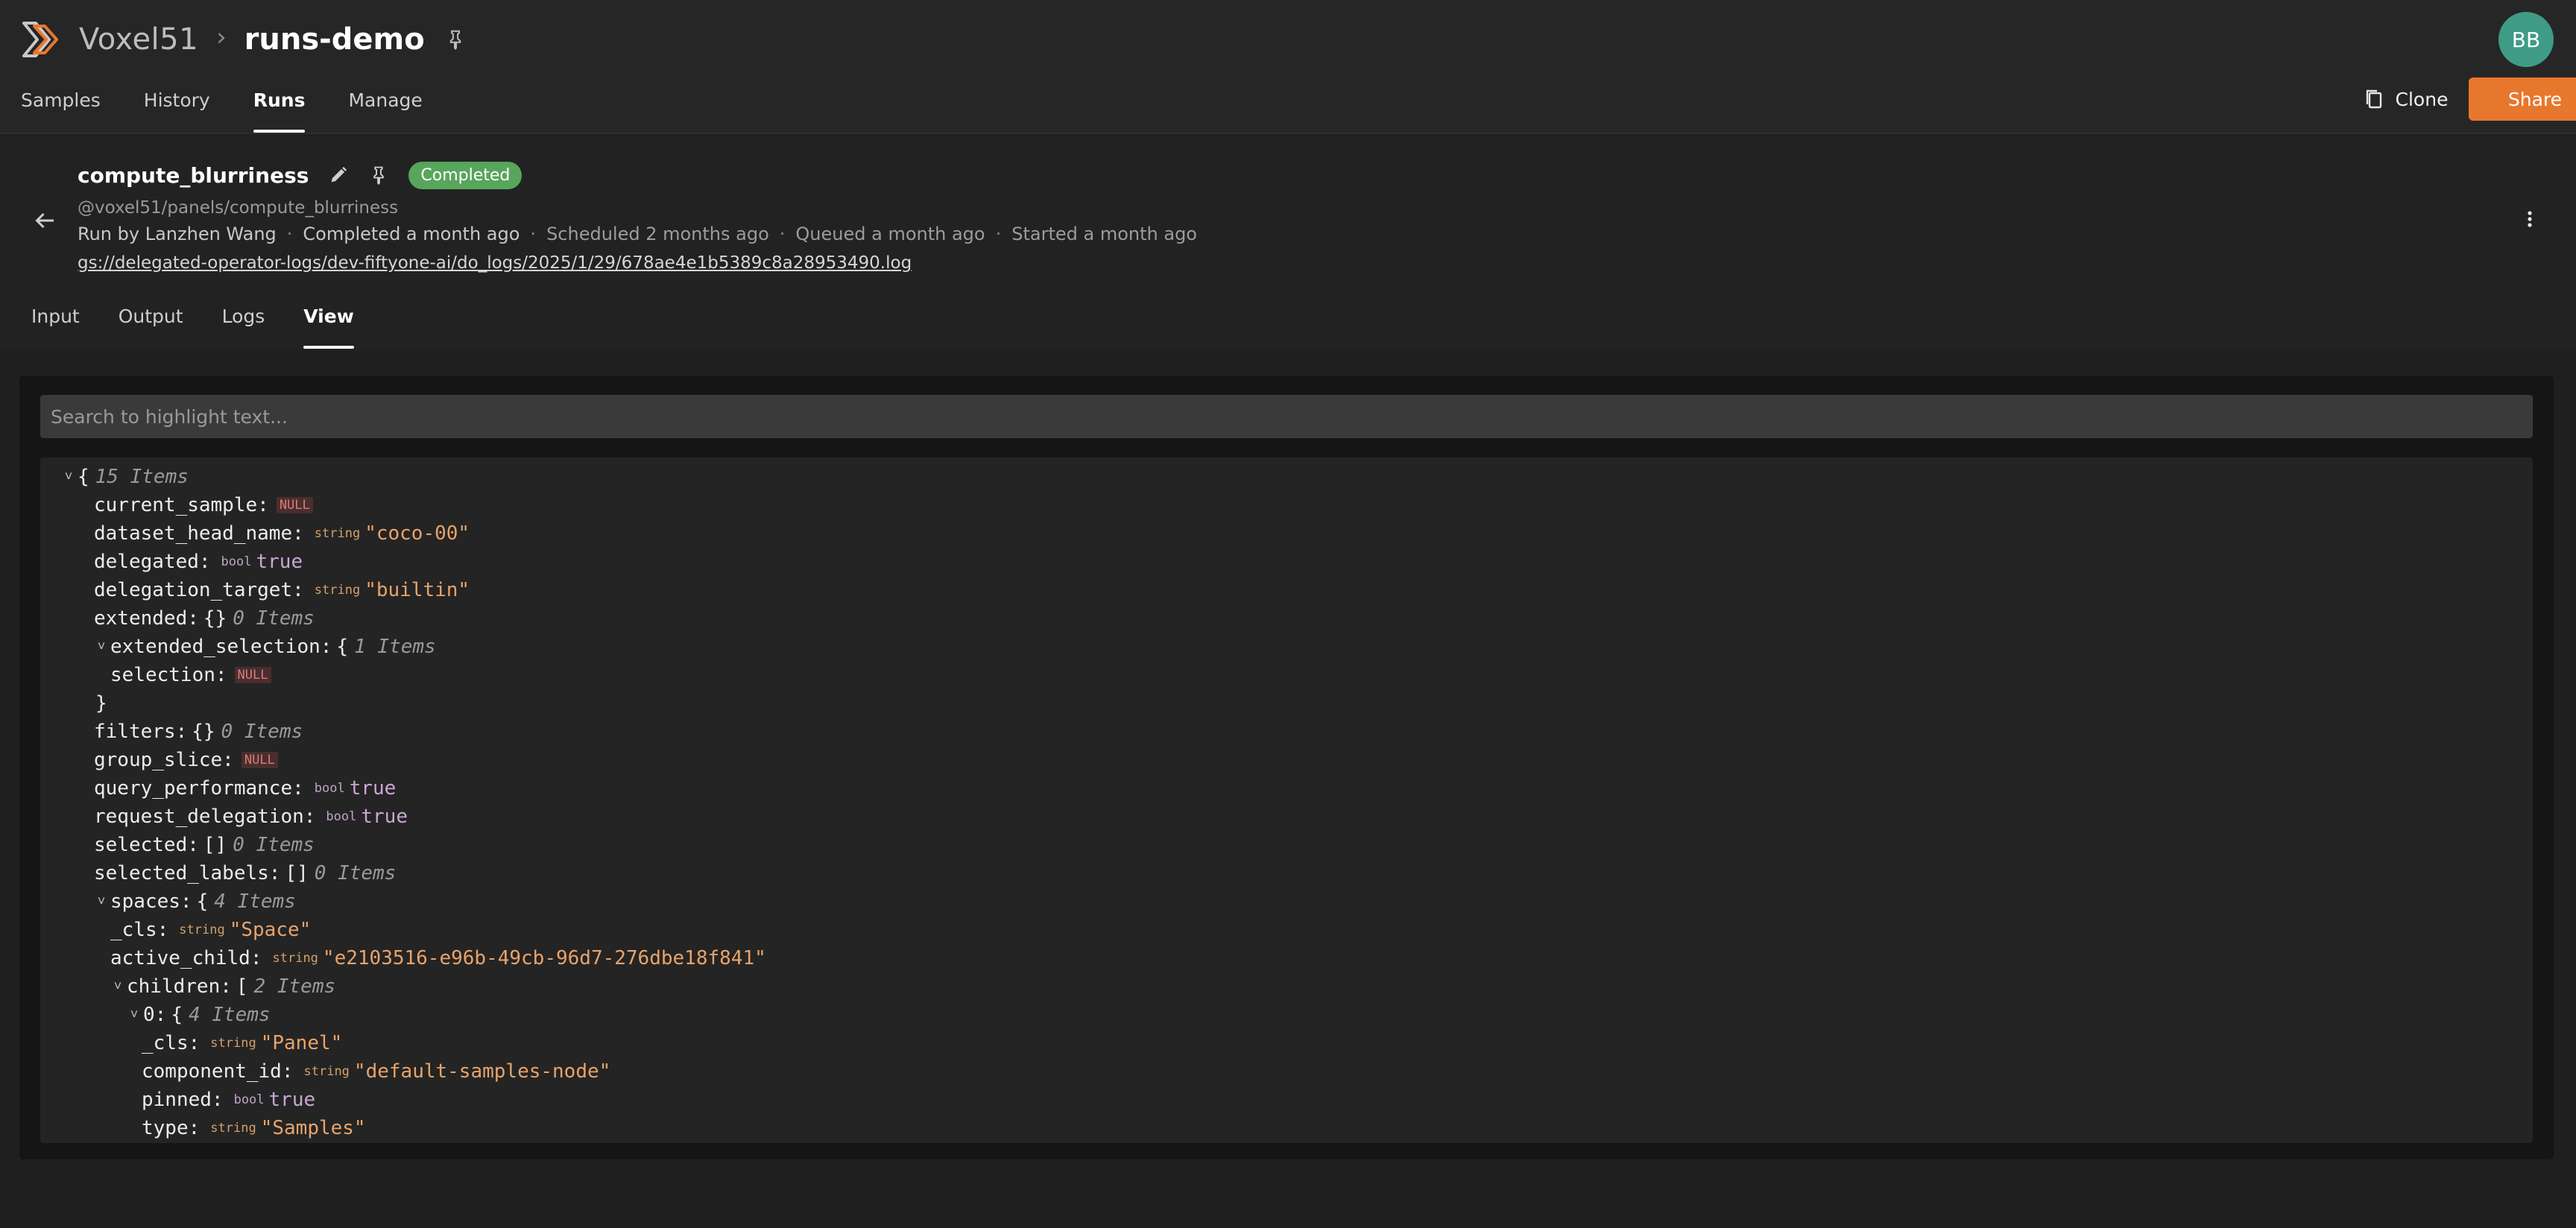 The height and width of the screenshot is (1228, 2576). I want to click on user-avatar: BB, so click(2526, 39).